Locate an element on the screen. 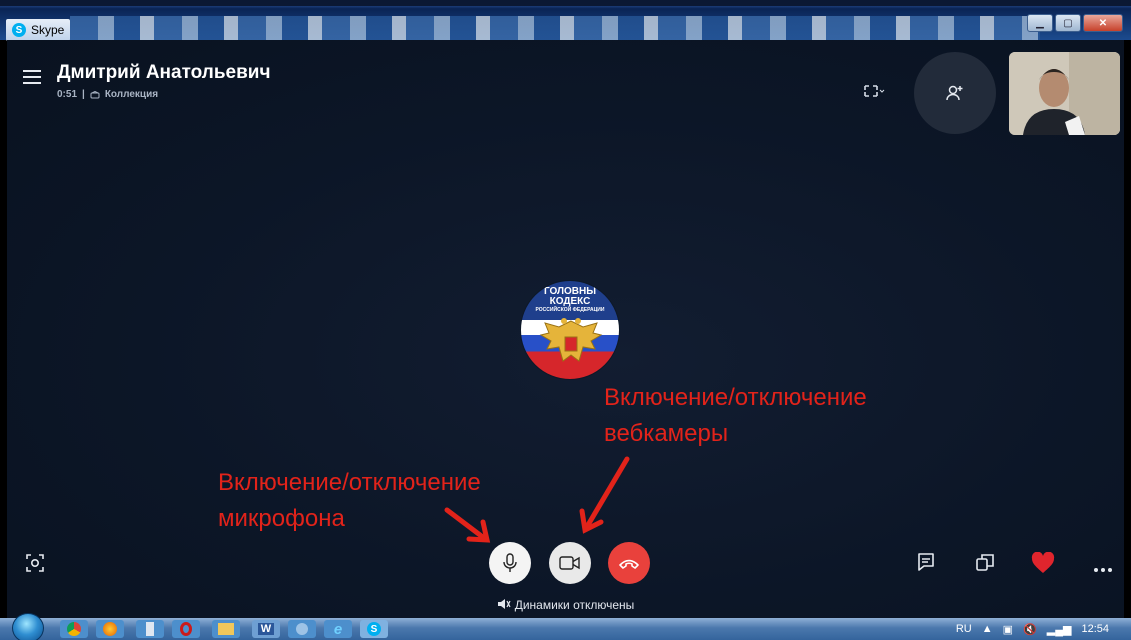 Image resolution: width=1131 pixels, height=640 pixels. window-title-bar: S Skype ▁ ▢ ✕ is located at coordinates (565, 21).